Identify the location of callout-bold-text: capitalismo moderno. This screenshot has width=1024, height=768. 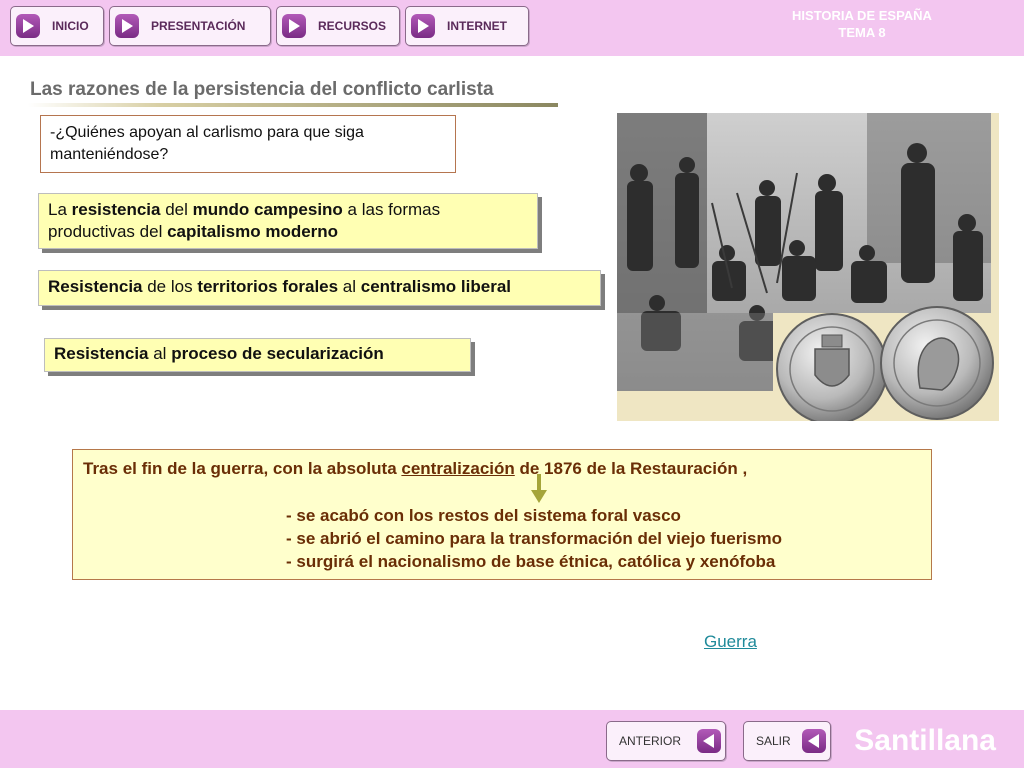
(253, 231).